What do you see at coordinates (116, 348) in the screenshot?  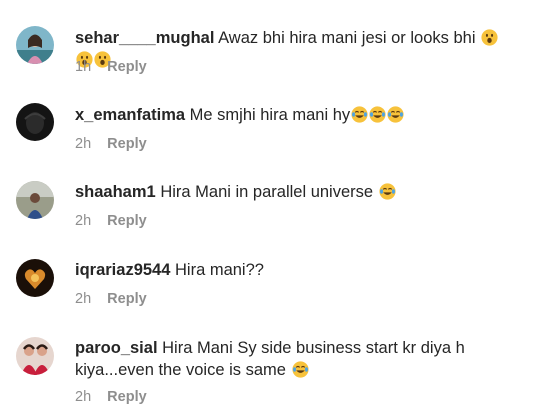 I see `comment-username: paroo_sial` at bounding box center [116, 348].